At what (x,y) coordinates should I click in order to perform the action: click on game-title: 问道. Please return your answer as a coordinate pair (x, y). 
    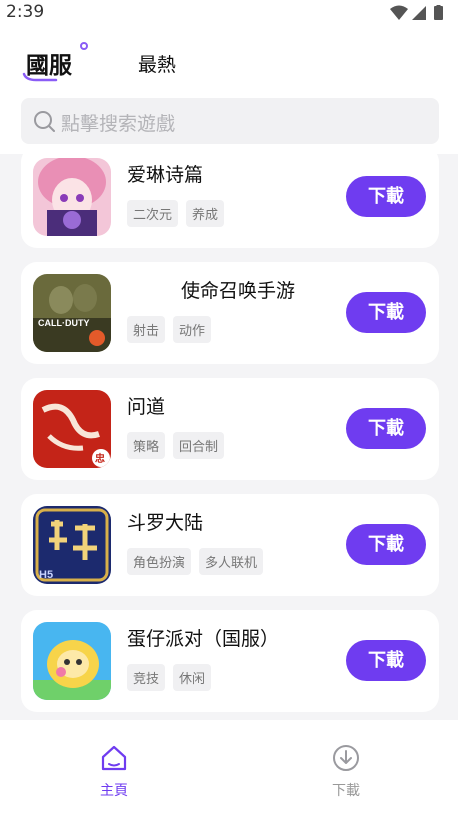
    Looking at the image, I should click on (146, 407).